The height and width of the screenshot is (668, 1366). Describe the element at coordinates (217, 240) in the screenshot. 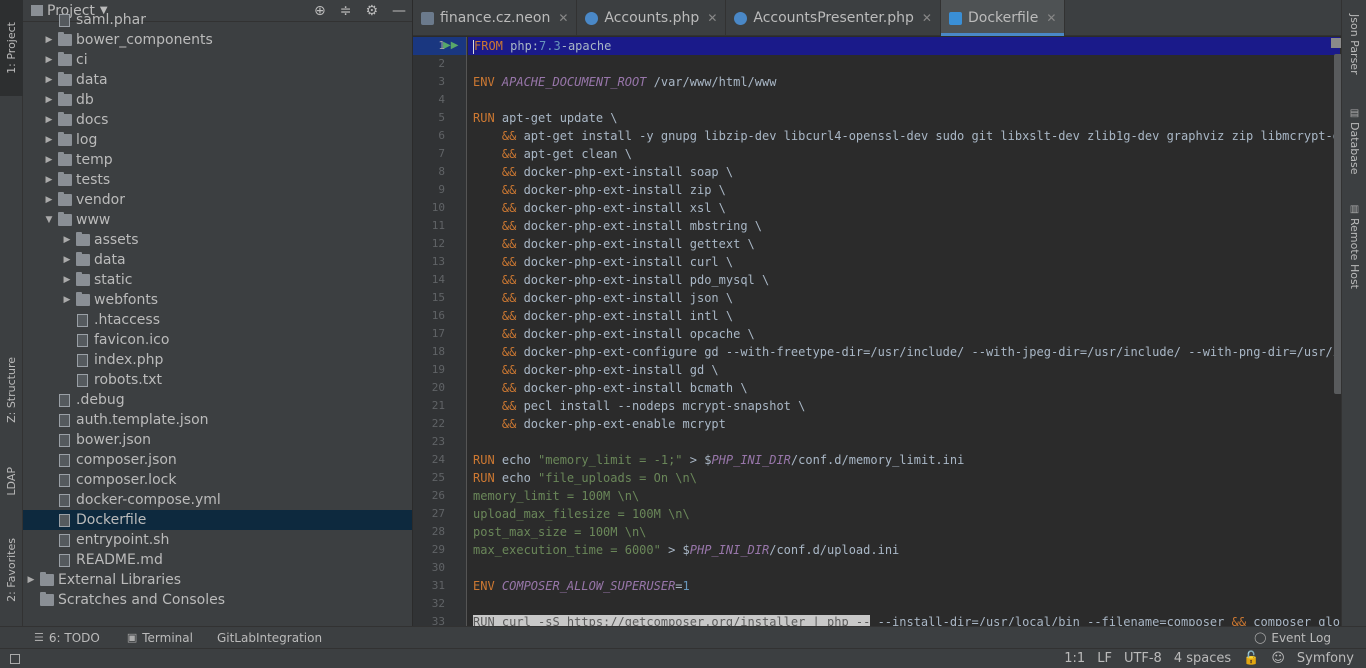

I see `tree-folder: ▶ assets` at that location.